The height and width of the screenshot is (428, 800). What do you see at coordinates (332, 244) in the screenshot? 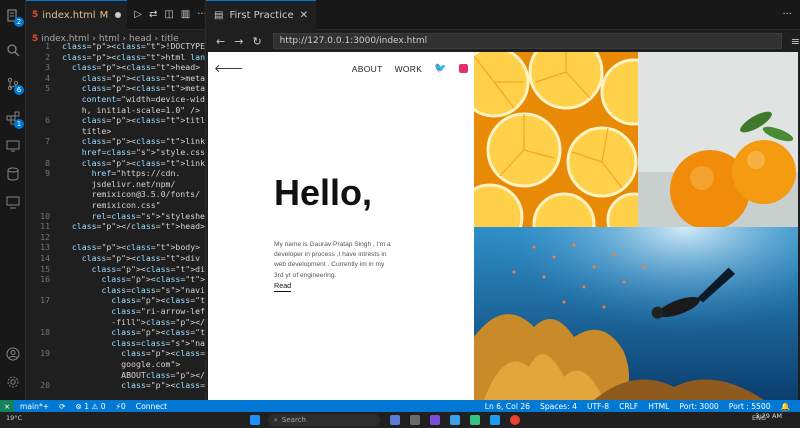
I see `bio-line: My name is Gaurav Pratap Singh , I'm a` at bounding box center [332, 244].